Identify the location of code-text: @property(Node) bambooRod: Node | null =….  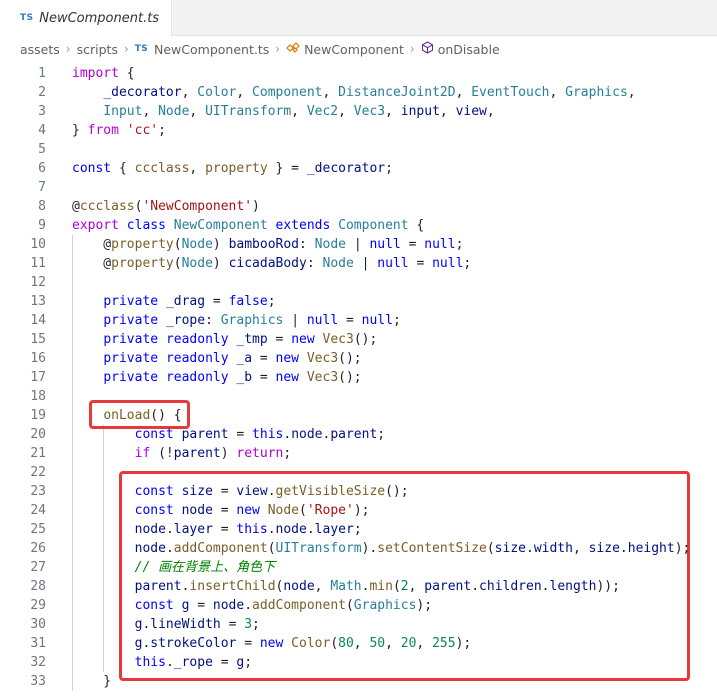
(267, 244).